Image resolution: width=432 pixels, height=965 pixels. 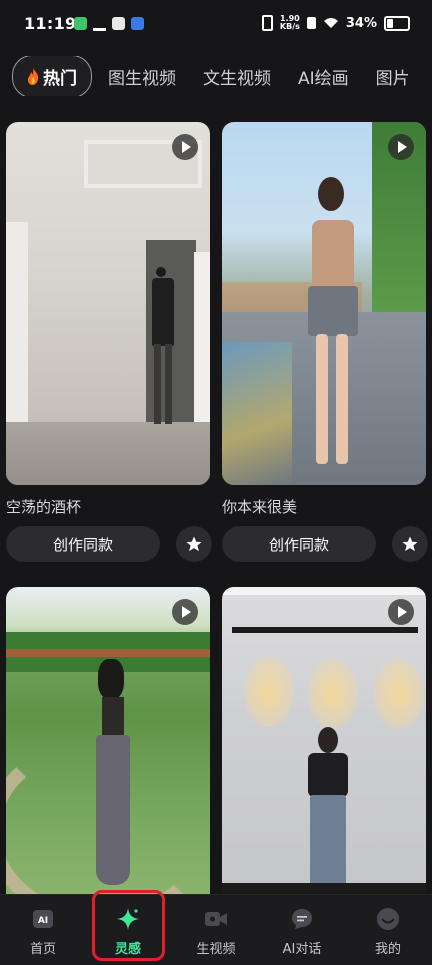 What do you see at coordinates (60, 78) in the screenshot?
I see `tab-label: 热门` at bounding box center [60, 78].